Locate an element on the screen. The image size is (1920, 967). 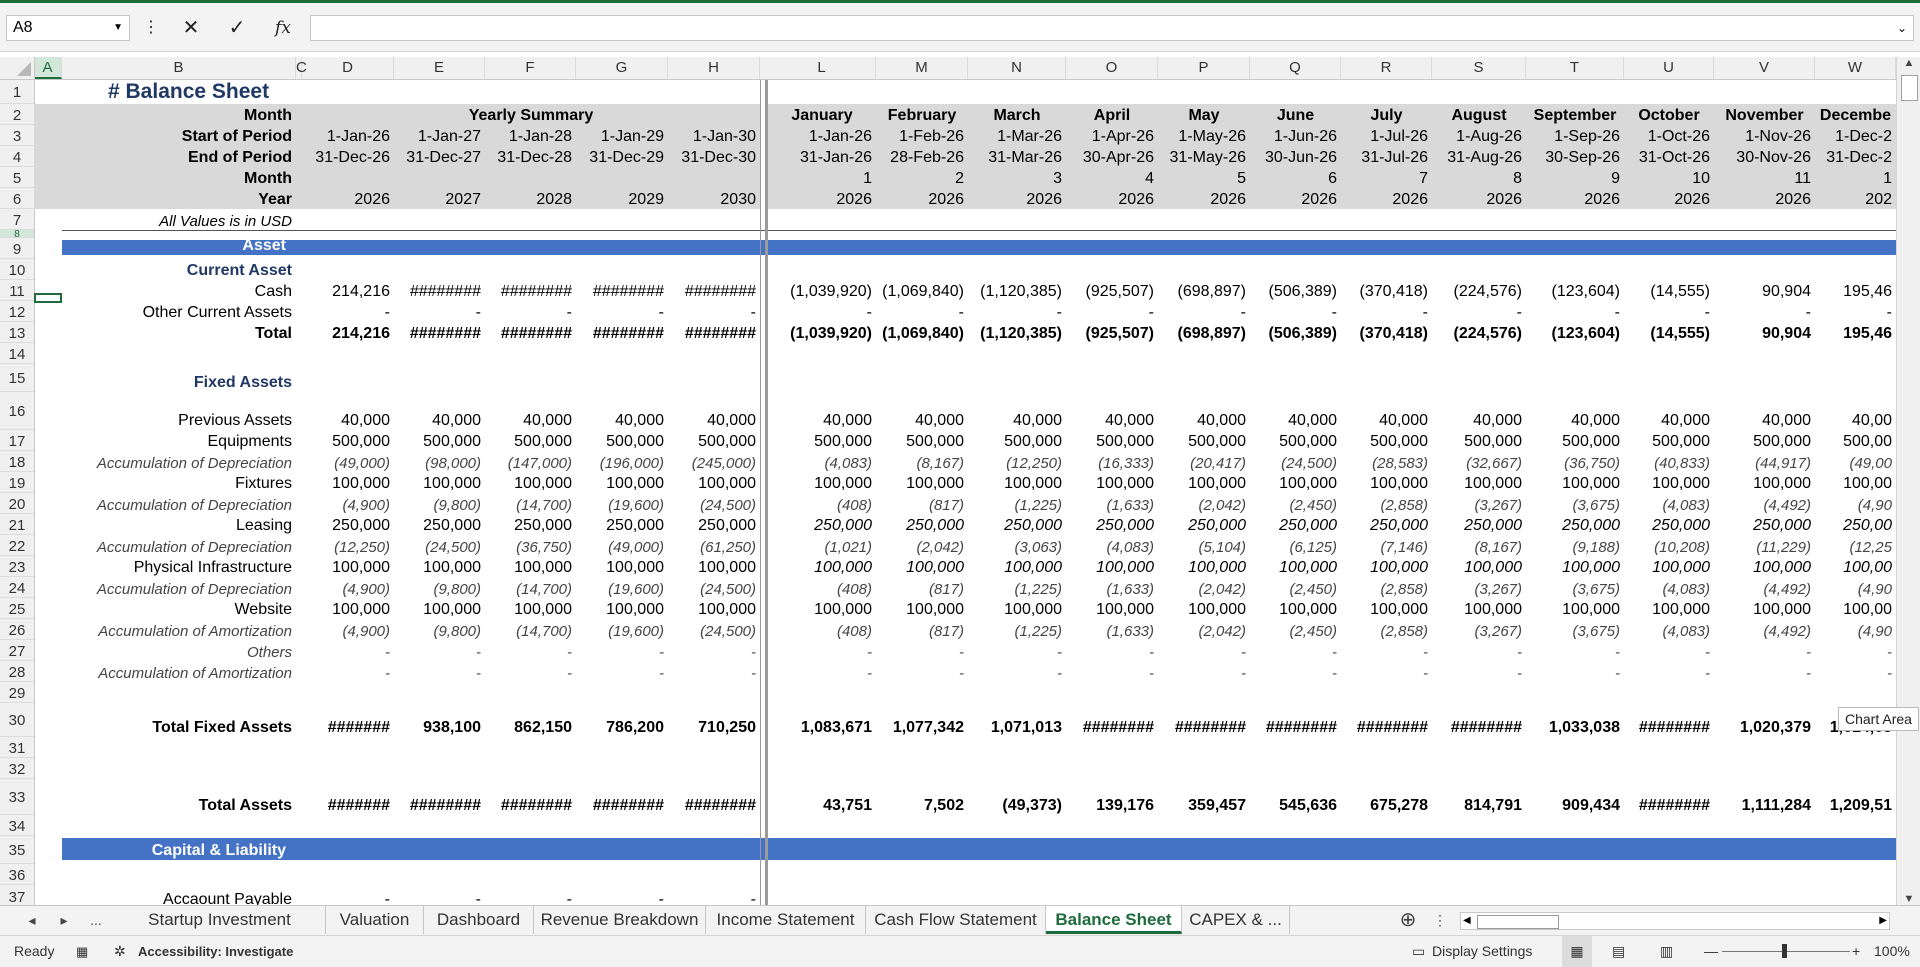
scroll-down-icon: ▼ is located at coordinates (1908, 899).